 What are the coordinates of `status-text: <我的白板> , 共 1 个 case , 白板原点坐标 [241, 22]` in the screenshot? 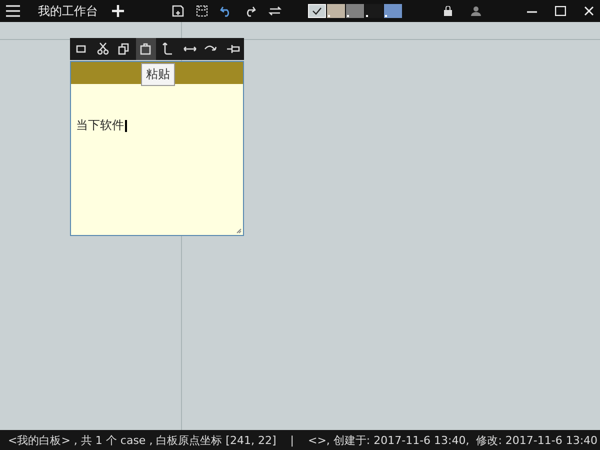 It's located at (142, 440).